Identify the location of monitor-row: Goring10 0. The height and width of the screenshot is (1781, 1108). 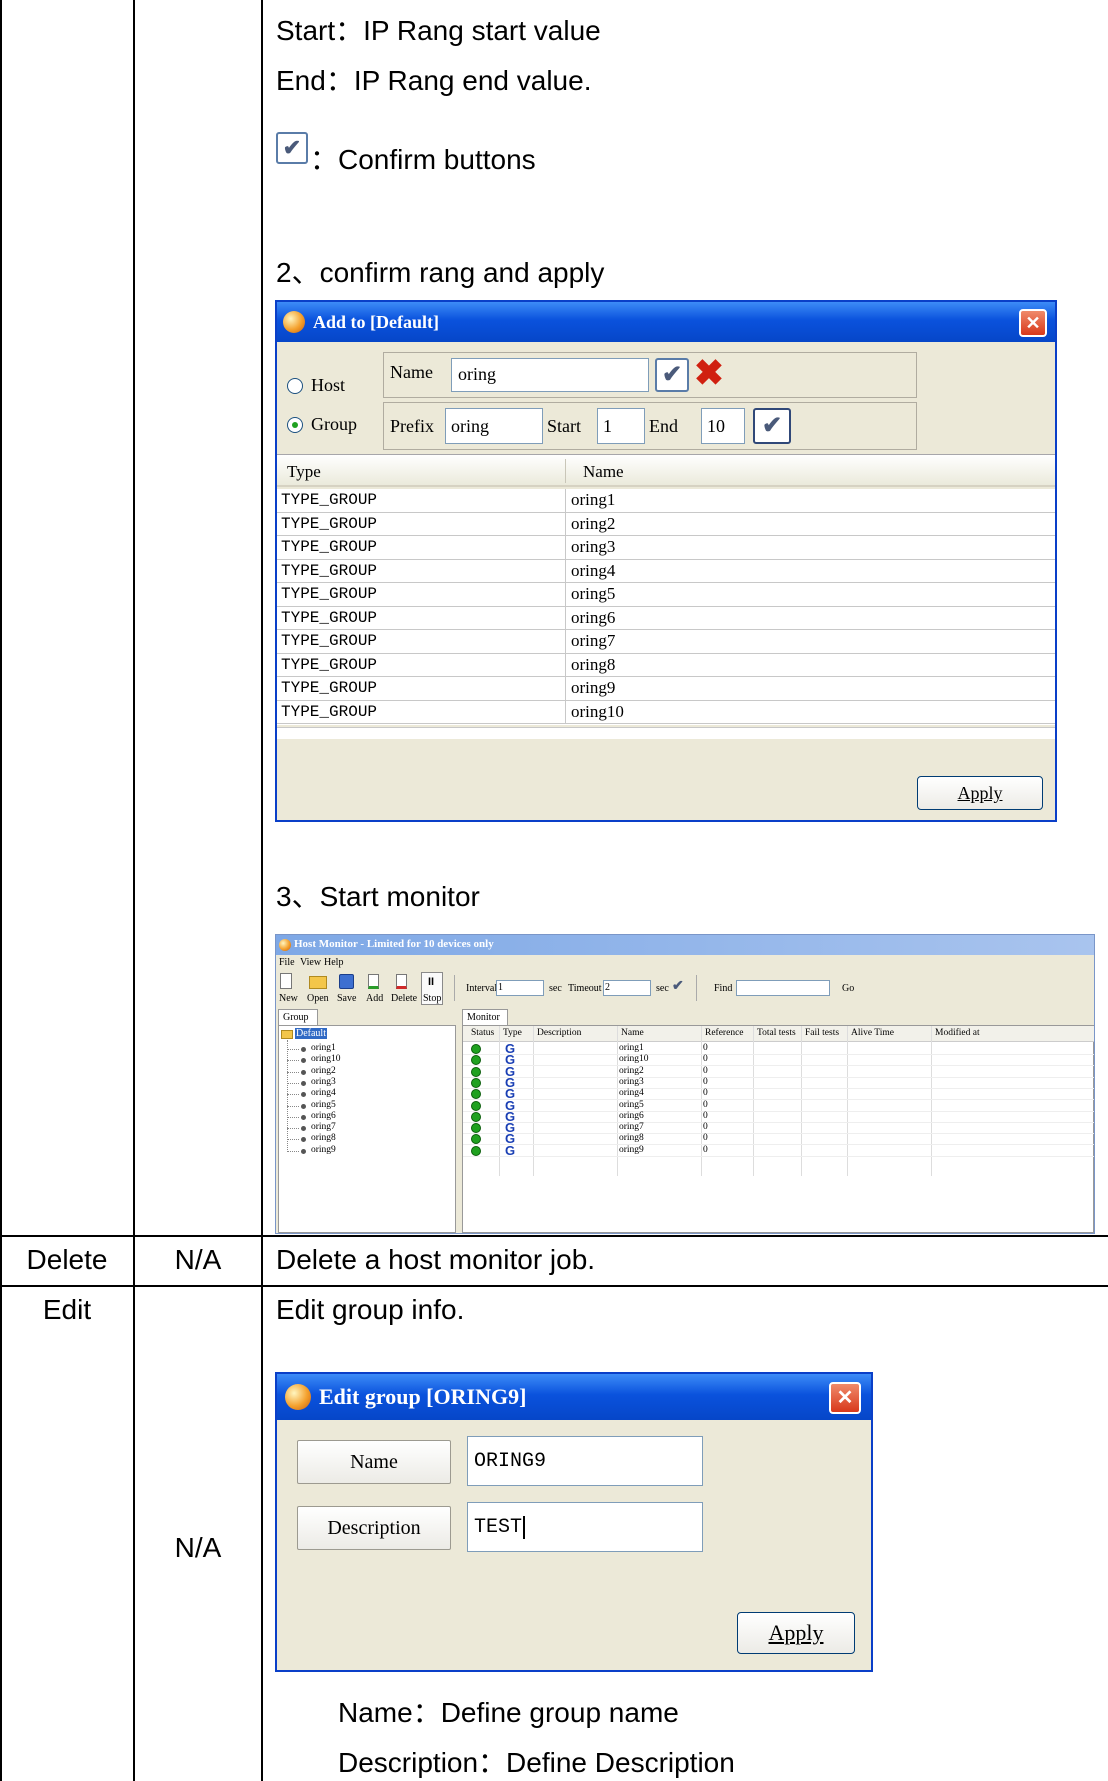
(778, 1060).